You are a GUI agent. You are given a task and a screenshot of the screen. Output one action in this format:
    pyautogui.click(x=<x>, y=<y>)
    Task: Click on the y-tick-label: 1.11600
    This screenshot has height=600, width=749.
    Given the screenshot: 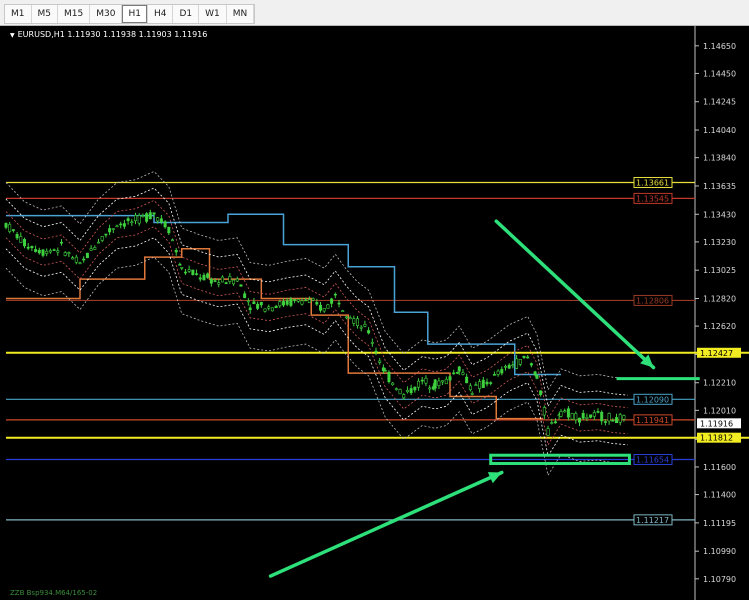 What is the action you would take?
    pyautogui.click(x=719, y=467)
    